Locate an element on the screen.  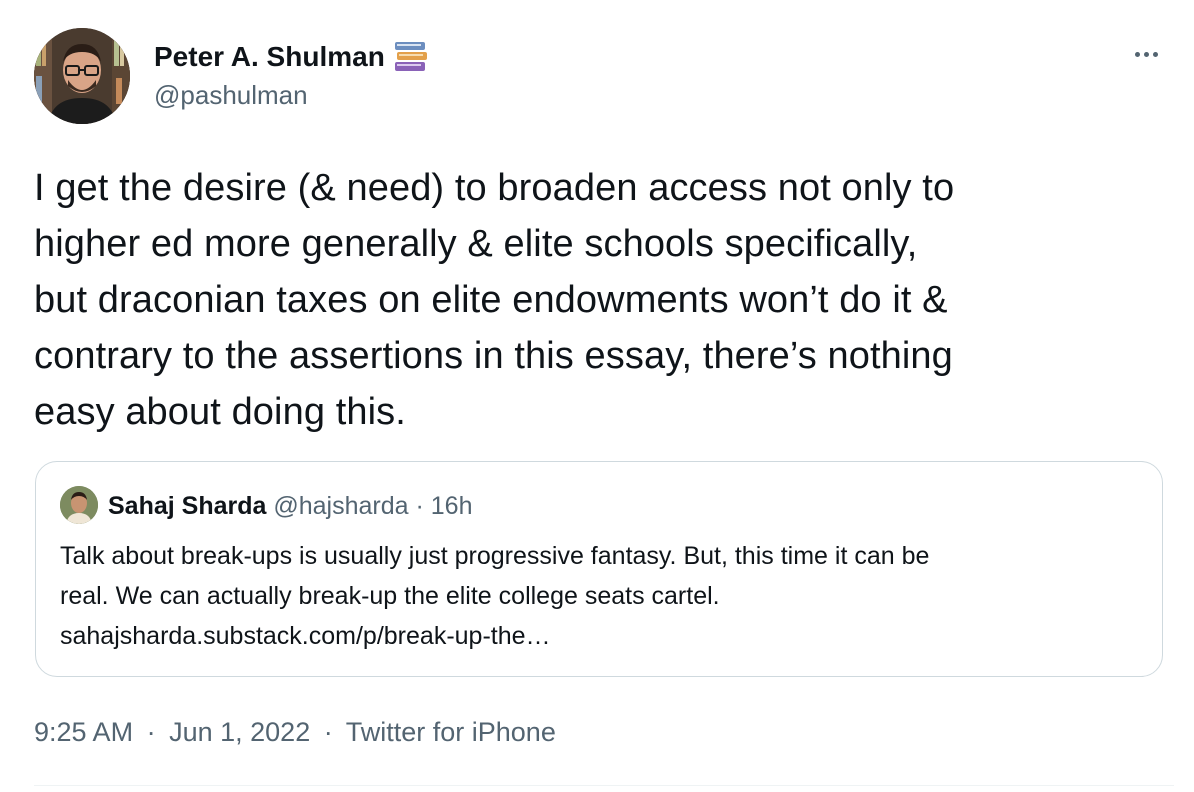
tweet-source: Twitter for iPhone is located at coordinates (451, 732).